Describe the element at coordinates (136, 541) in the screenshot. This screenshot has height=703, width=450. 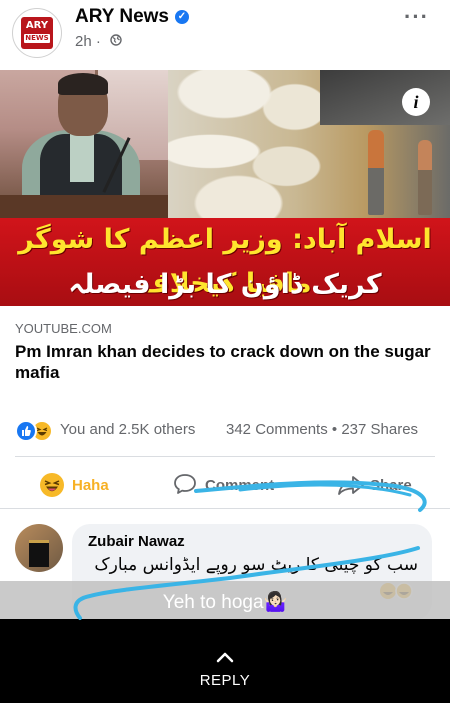
I see `comment-author: Zubair Nawaz` at that location.